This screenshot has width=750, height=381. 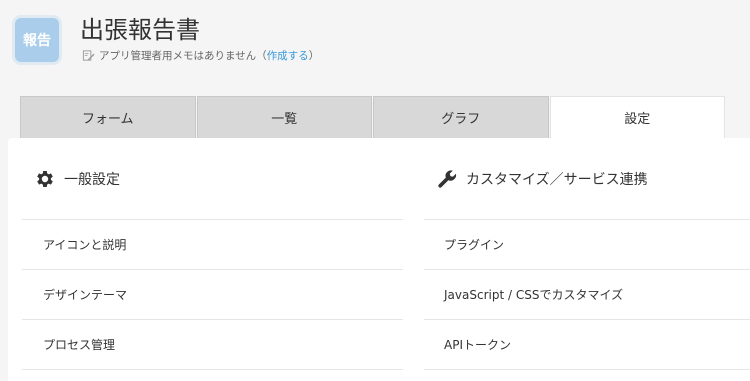 What do you see at coordinates (45, 178) in the screenshot?
I see `gear-icon` at bounding box center [45, 178].